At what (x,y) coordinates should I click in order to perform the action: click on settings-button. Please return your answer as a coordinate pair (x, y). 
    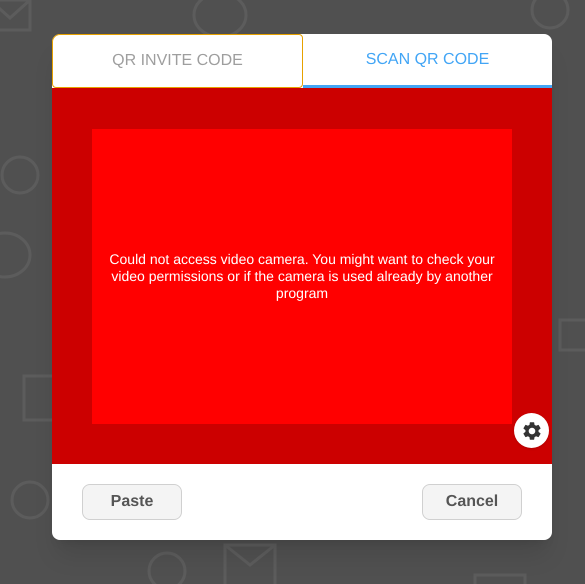
    Looking at the image, I should click on (531, 430).